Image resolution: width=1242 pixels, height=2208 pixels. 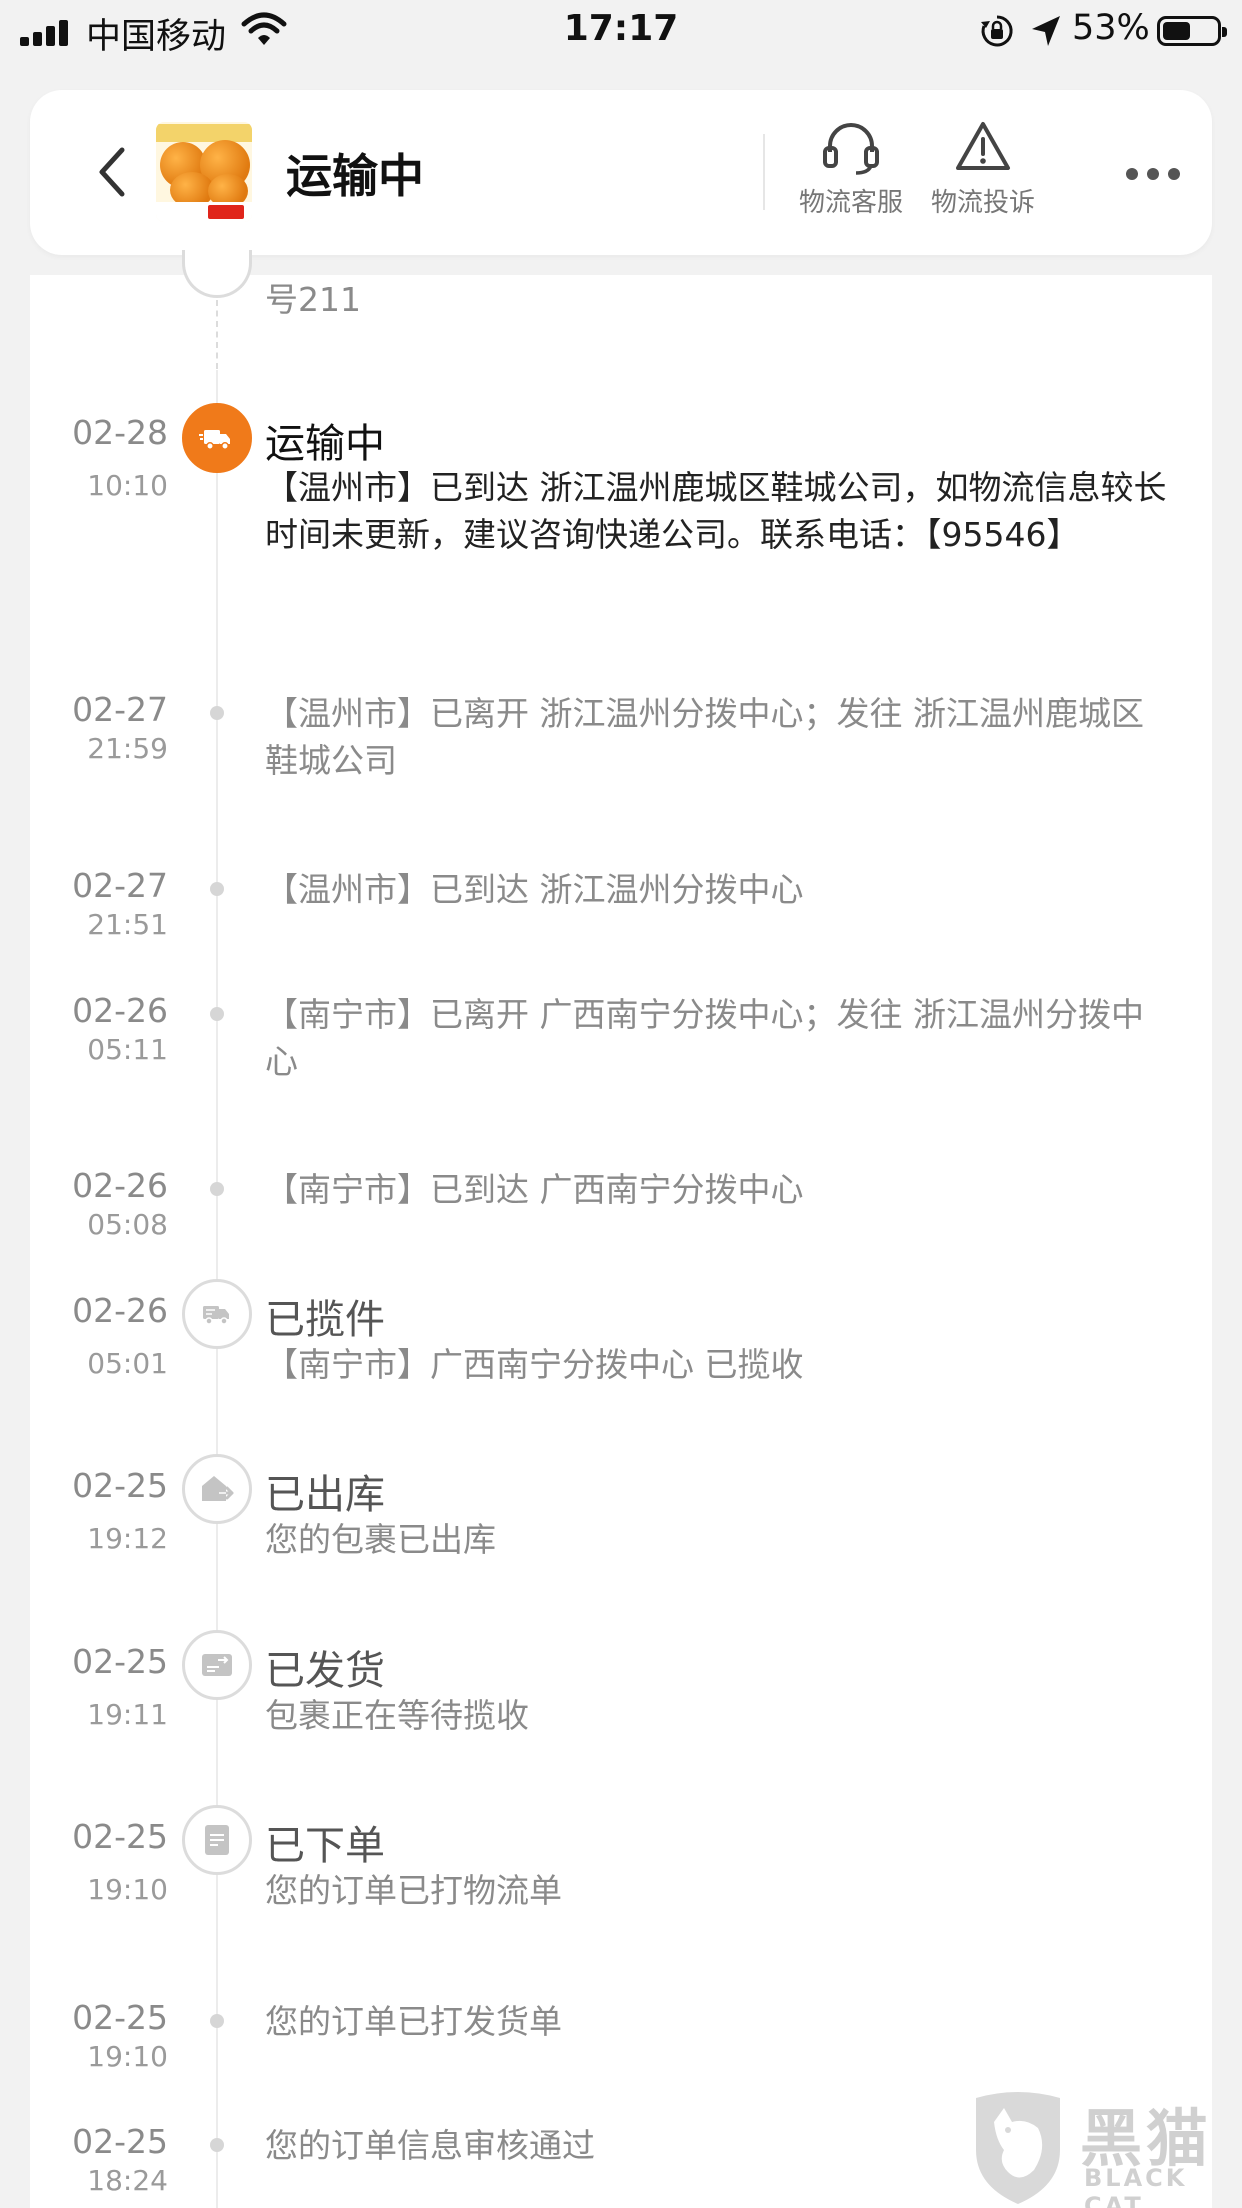 I want to click on black-cat-logo-icon, so click(x=1018, y=2148).